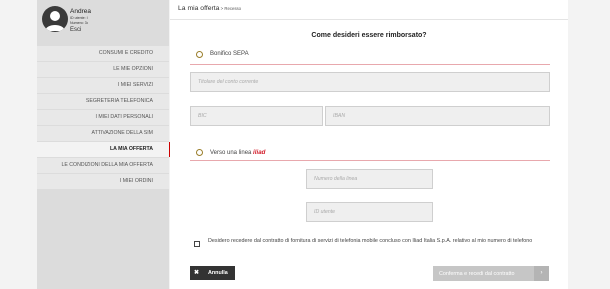 The height and width of the screenshot is (289, 610). I want to click on cancel-button: ✖ Annulla, so click(212, 273).